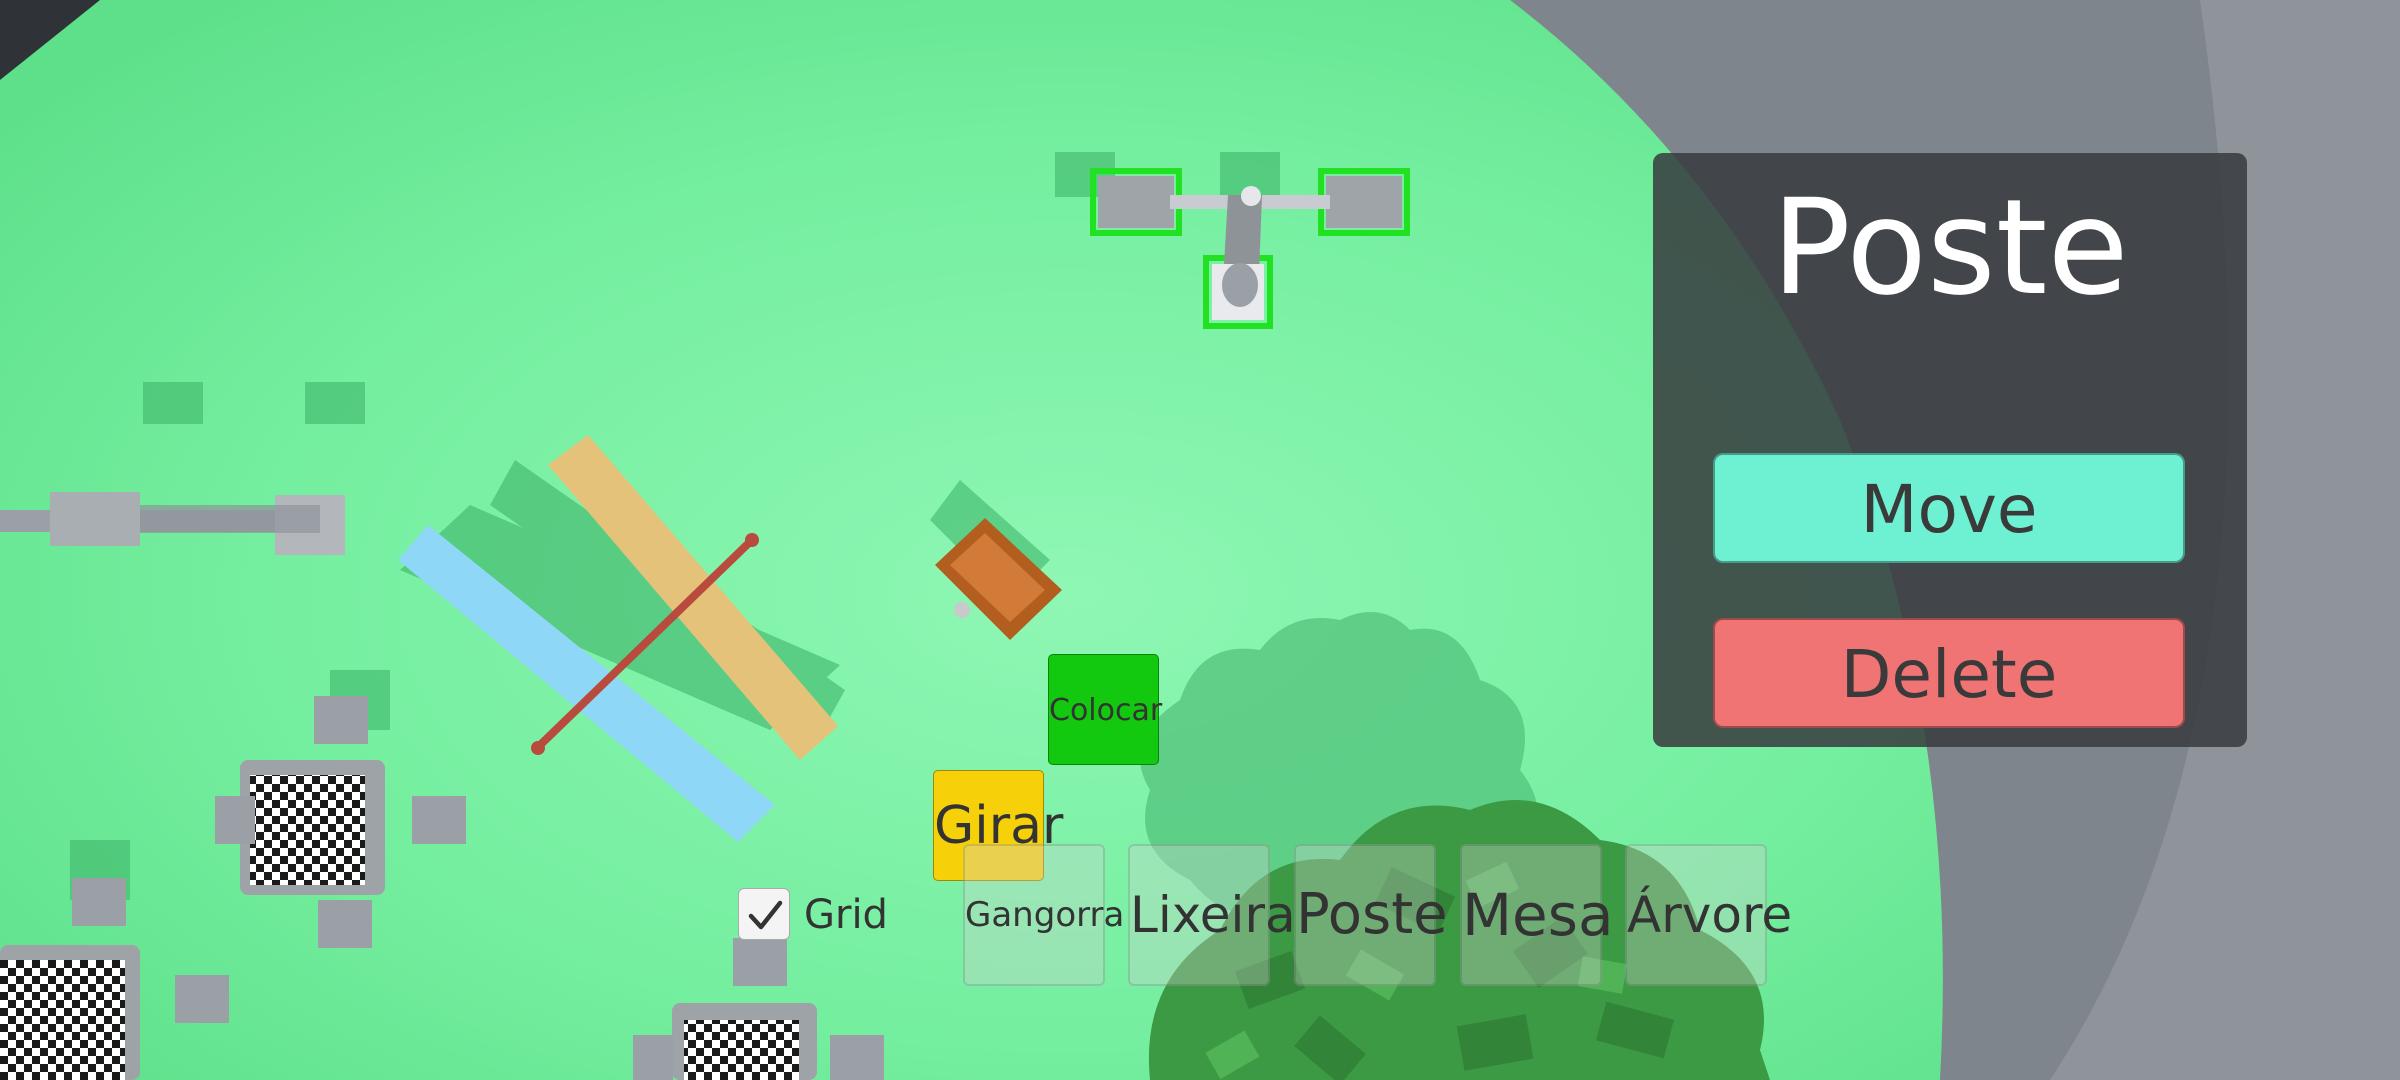  I want to click on grid-label: Grid, so click(846, 915).